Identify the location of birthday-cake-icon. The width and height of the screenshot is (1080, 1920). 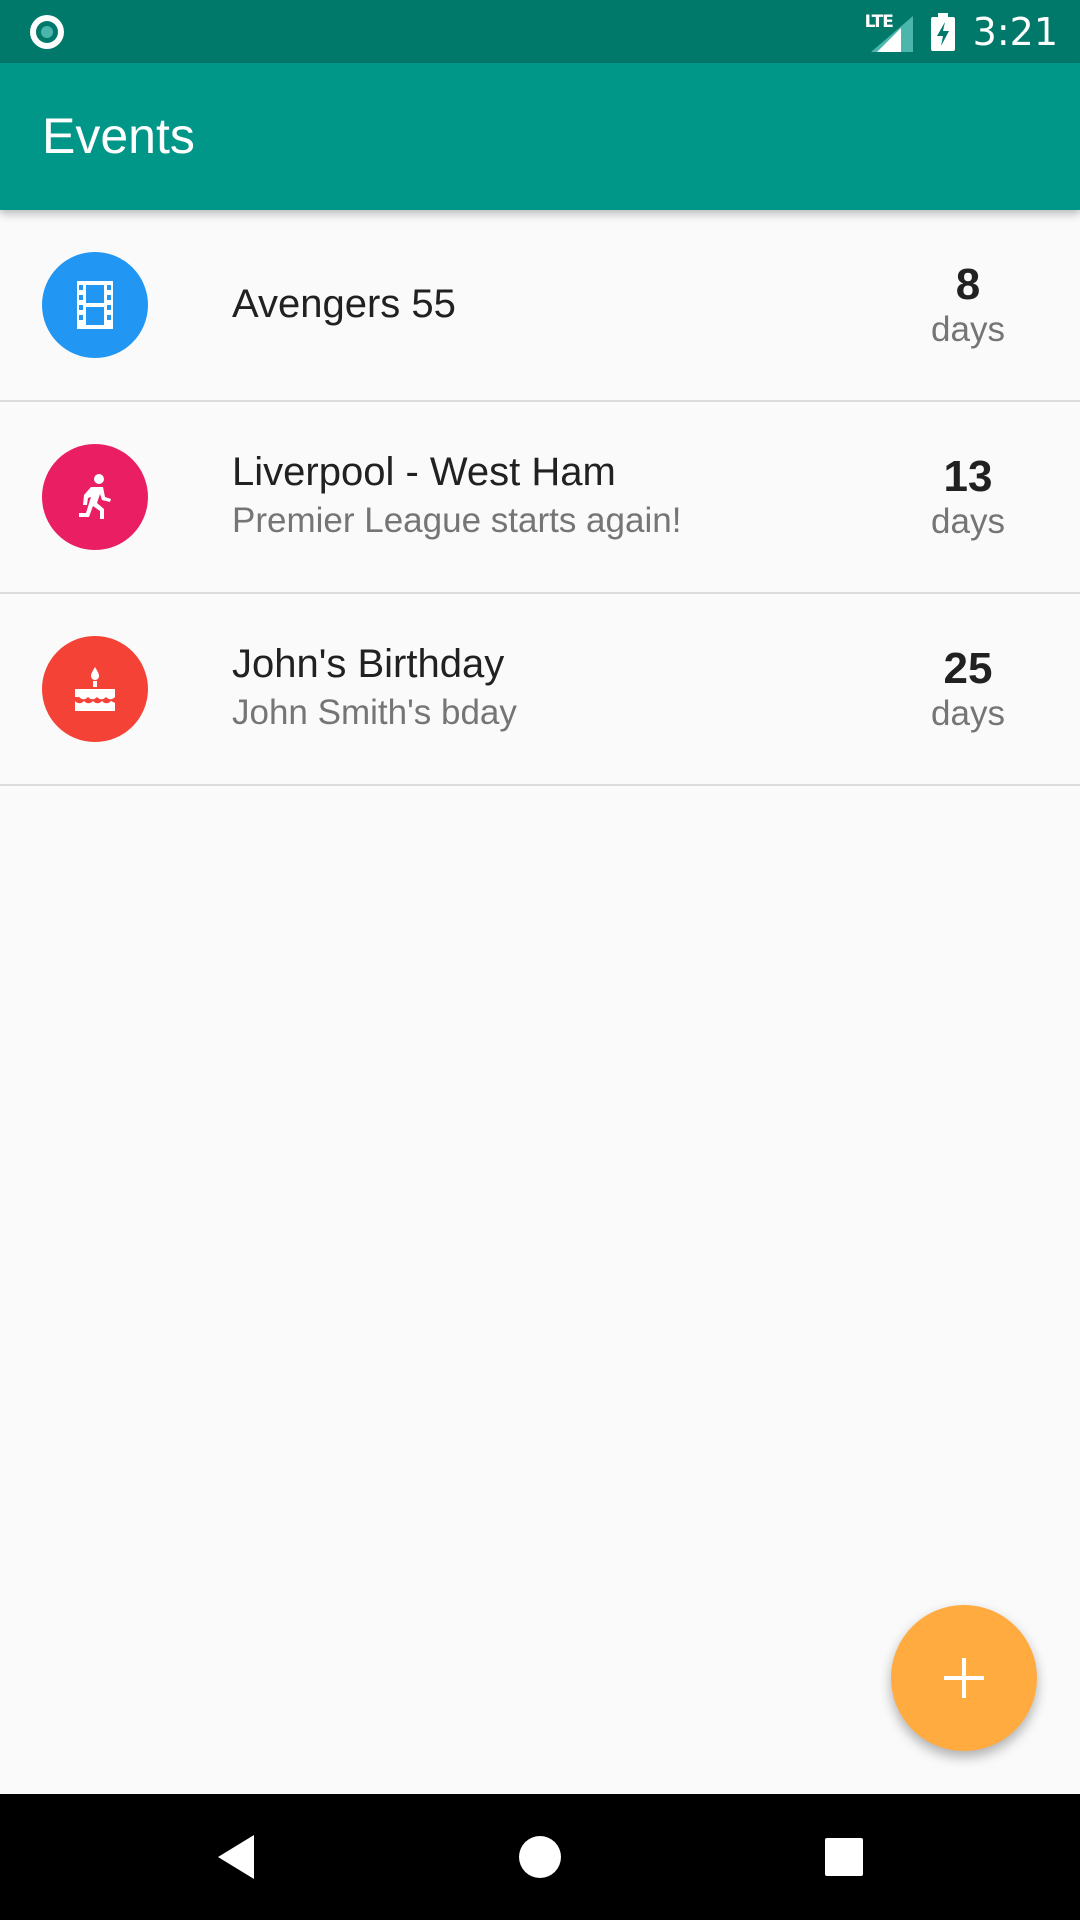
(95, 689).